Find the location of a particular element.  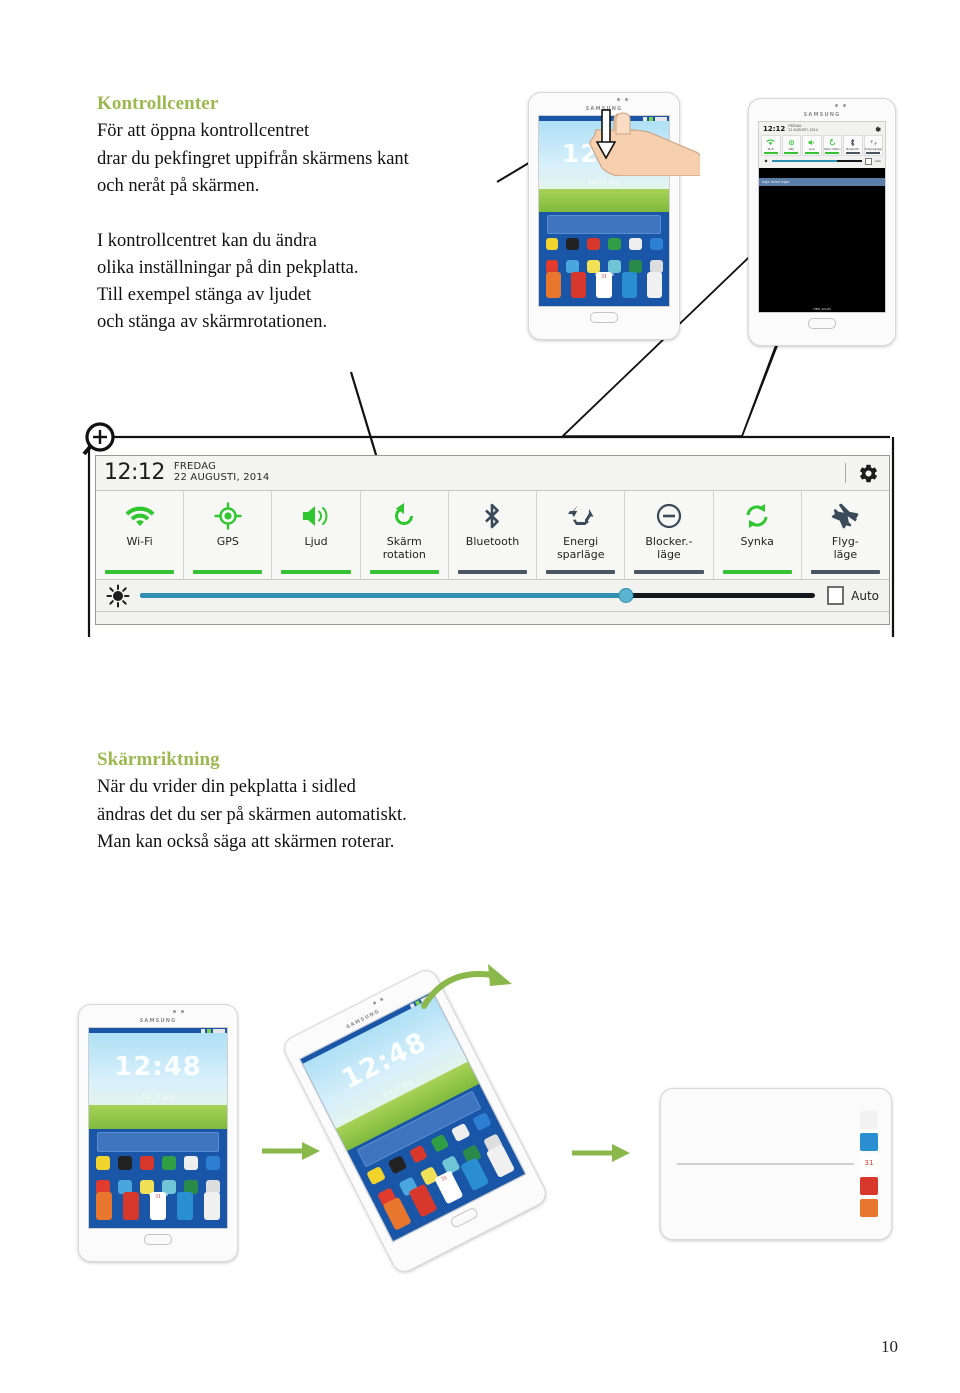

toggle-sound: Ljud is located at coordinates (316, 535).